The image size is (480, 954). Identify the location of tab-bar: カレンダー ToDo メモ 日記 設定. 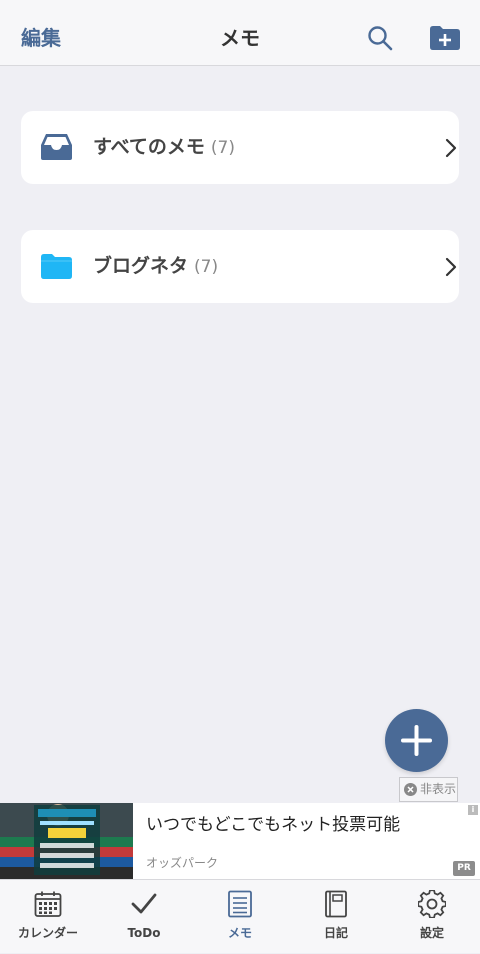
(240, 916).